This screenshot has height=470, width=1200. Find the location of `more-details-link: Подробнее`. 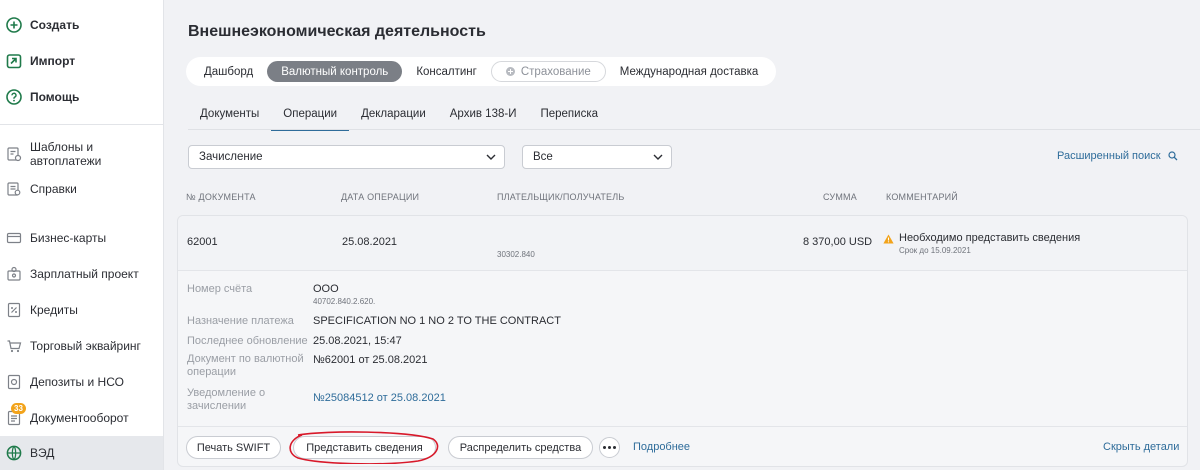

more-details-link: Подробнее is located at coordinates (661, 447).